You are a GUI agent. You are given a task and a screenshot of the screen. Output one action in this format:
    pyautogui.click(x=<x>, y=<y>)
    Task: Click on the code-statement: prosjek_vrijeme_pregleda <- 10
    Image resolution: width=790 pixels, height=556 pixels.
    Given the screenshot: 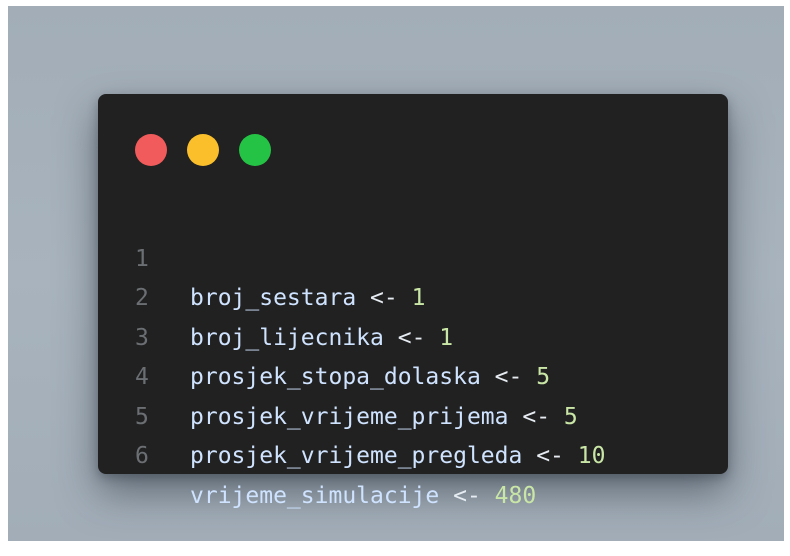 What is the action you would take?
    pyautogui.click(x=397, y=457)
    